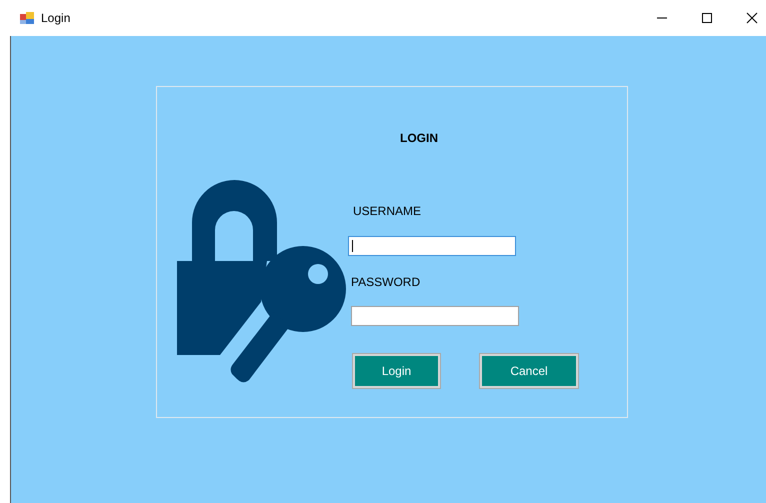  What do you see at coordinates (419, 138) in the screenshot?
I see `form-title: LOGIN` at bounding box center [419, 138].